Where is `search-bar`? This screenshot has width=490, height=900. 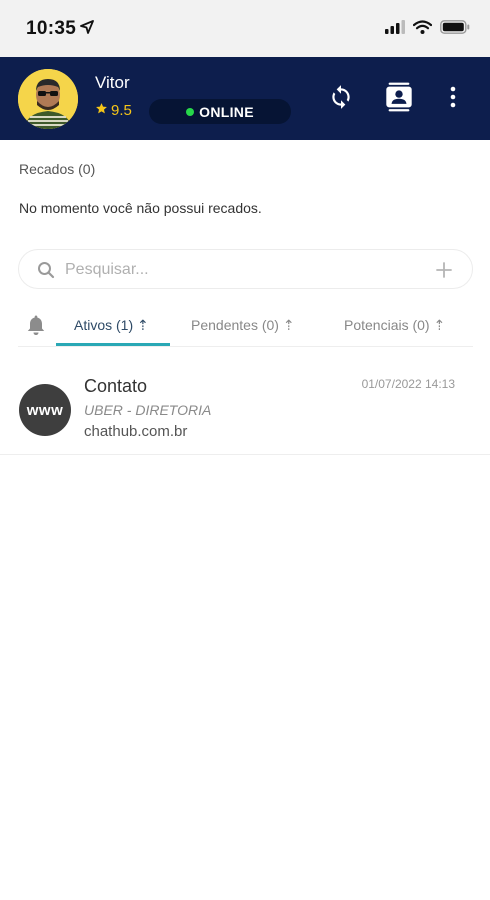 search-bar is located at coordinates (245, 269).